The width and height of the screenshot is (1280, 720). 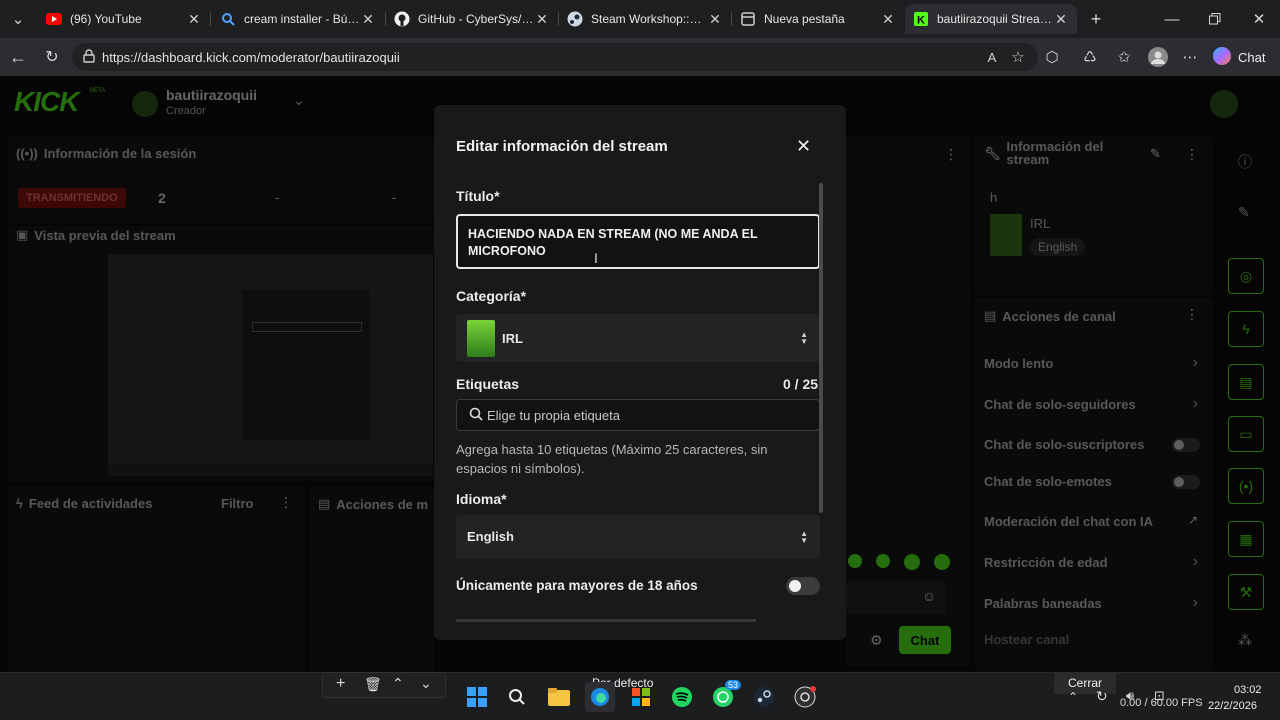 I want to click on spotify-icon, so click(x=682, y=697).